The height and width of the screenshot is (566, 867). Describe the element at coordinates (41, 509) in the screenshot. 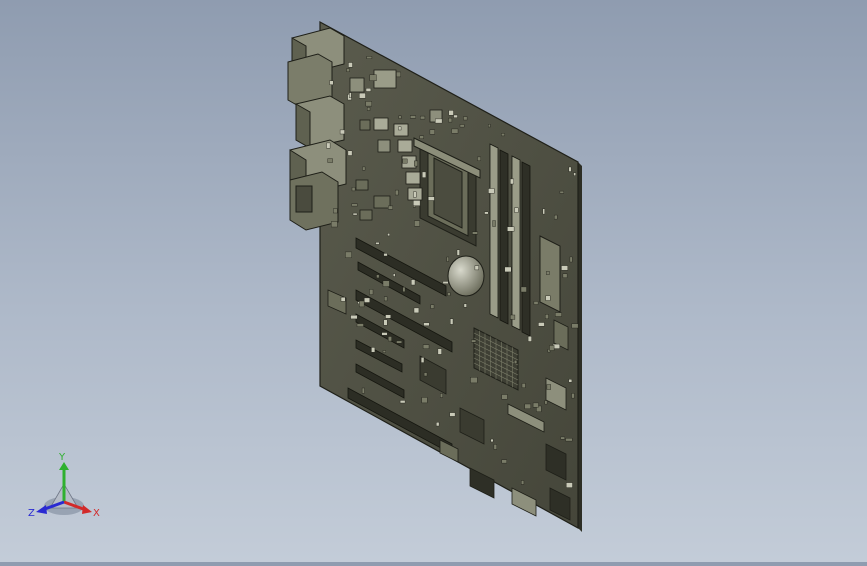

I see `z-axis-arrow` at that location.